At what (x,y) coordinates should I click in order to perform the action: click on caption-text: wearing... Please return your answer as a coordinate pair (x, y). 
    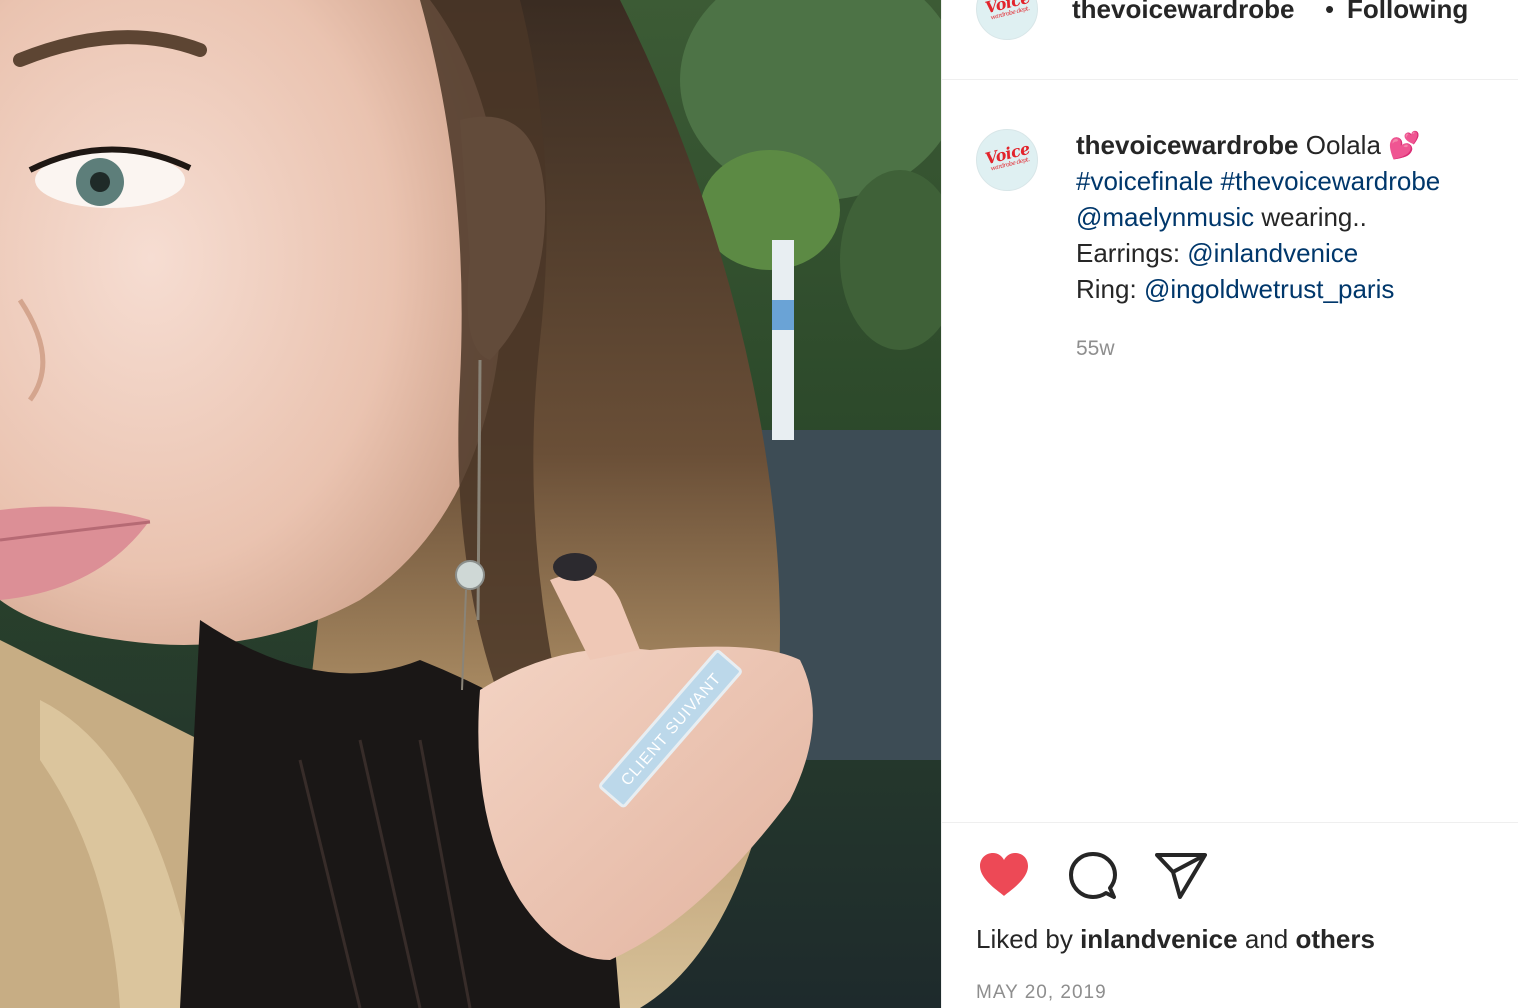
    Looking at the image, I should click on (1314, 217).